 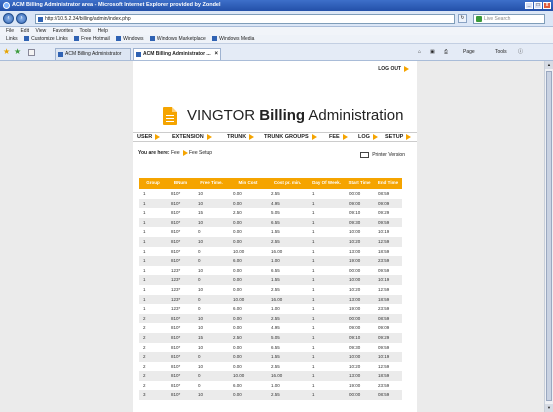 What do you see at coordinates (282, 115) in the screenshot?
I see `title-bold: Billing` at bounding box center [282, 115].